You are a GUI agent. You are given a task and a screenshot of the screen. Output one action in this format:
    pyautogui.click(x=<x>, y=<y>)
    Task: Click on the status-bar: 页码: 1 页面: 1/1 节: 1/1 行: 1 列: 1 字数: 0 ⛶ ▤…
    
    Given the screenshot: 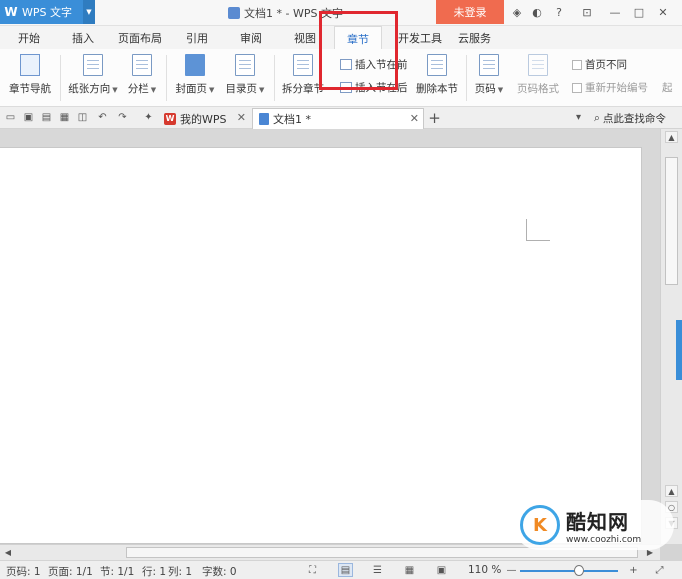 What is the action you would take?
    pyautogui.click(x=341, y=569)
    